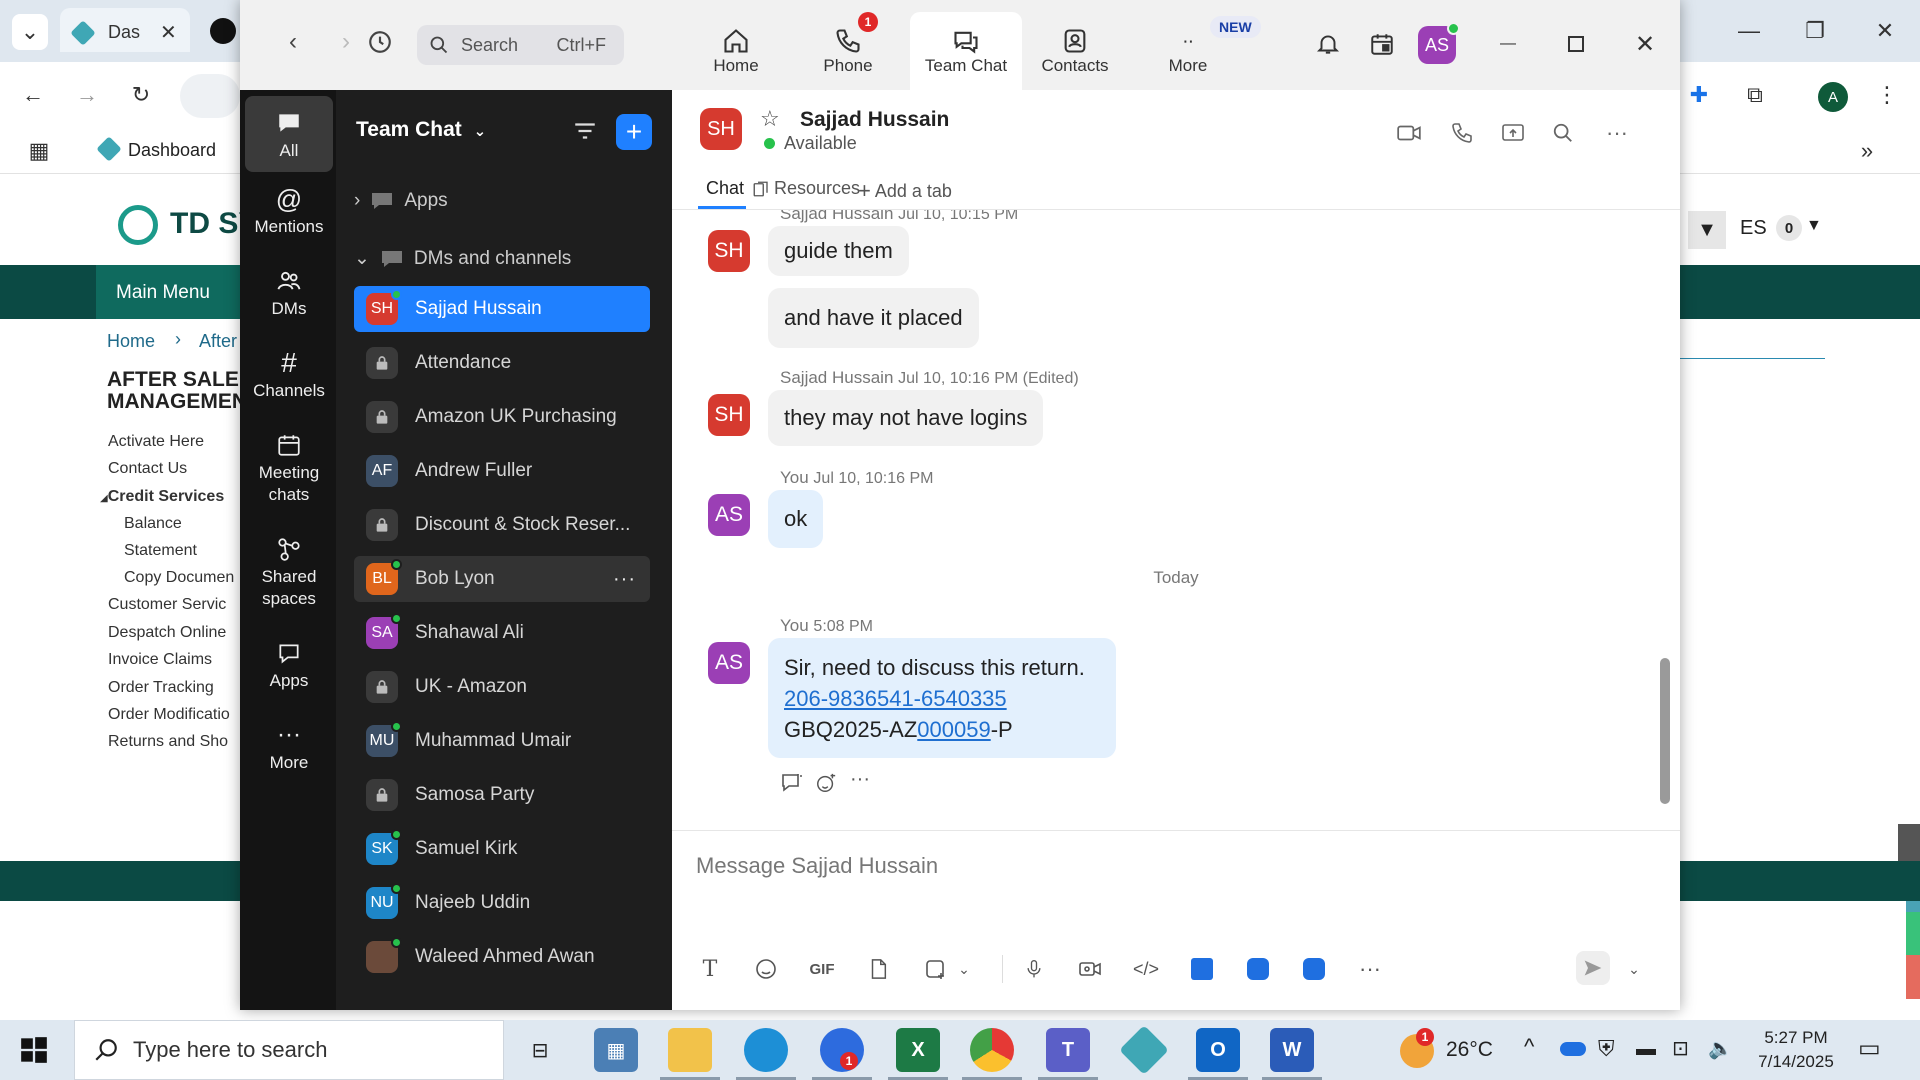 The image size is (1920, 1080). I want to click on language-selector: ES, so click(1753, 228).